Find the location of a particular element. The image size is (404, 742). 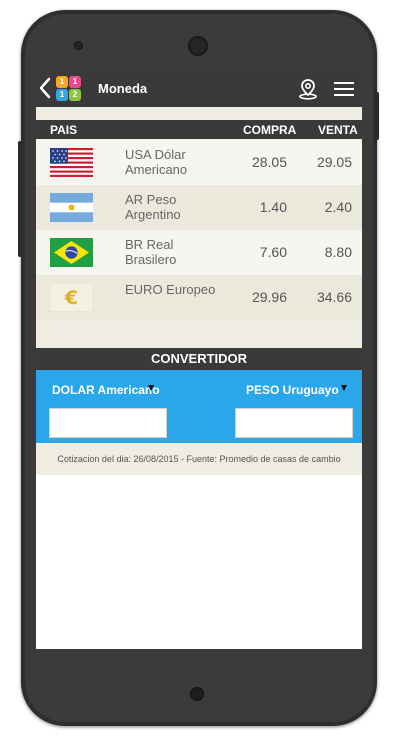

front-camera is located at coordinates (78, 45).